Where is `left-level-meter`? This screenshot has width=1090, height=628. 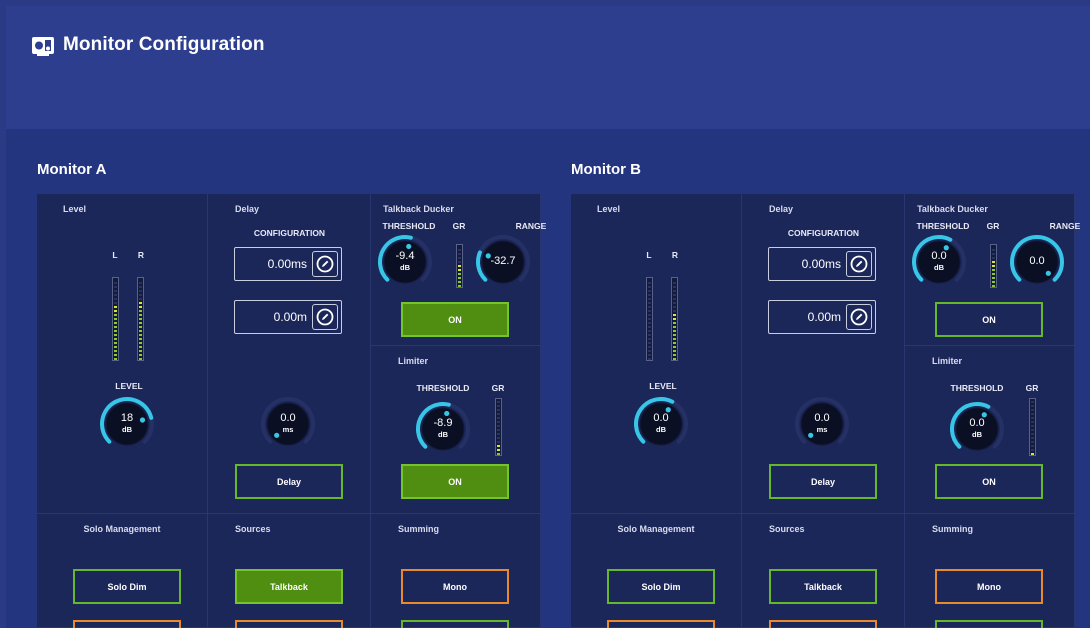
left-level-meter is located at coordinates (115, 319).